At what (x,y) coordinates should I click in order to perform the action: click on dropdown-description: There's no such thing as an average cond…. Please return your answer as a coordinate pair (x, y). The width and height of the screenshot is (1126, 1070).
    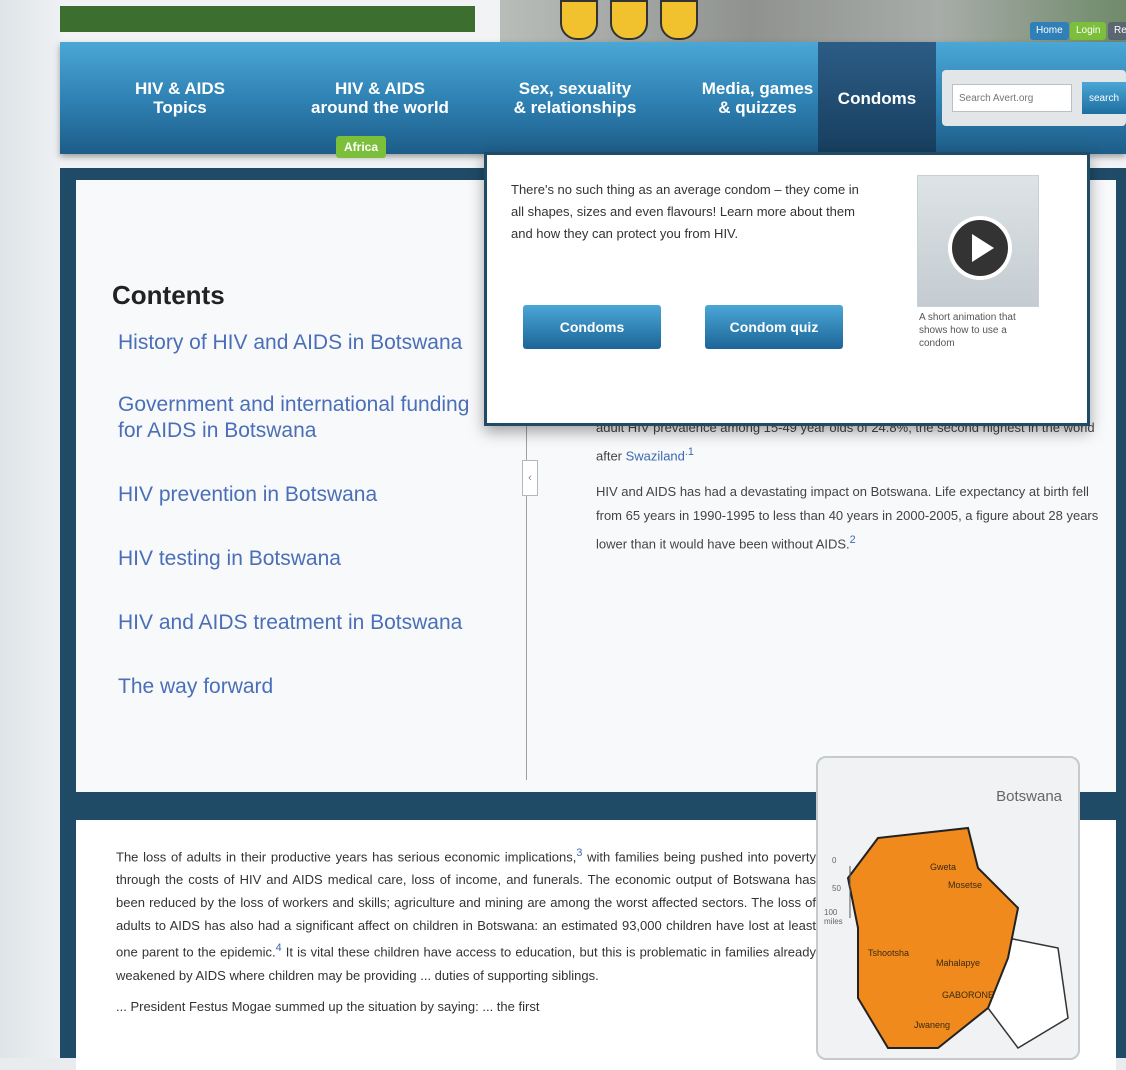
    Looking at the image, I should click on (685, 211).